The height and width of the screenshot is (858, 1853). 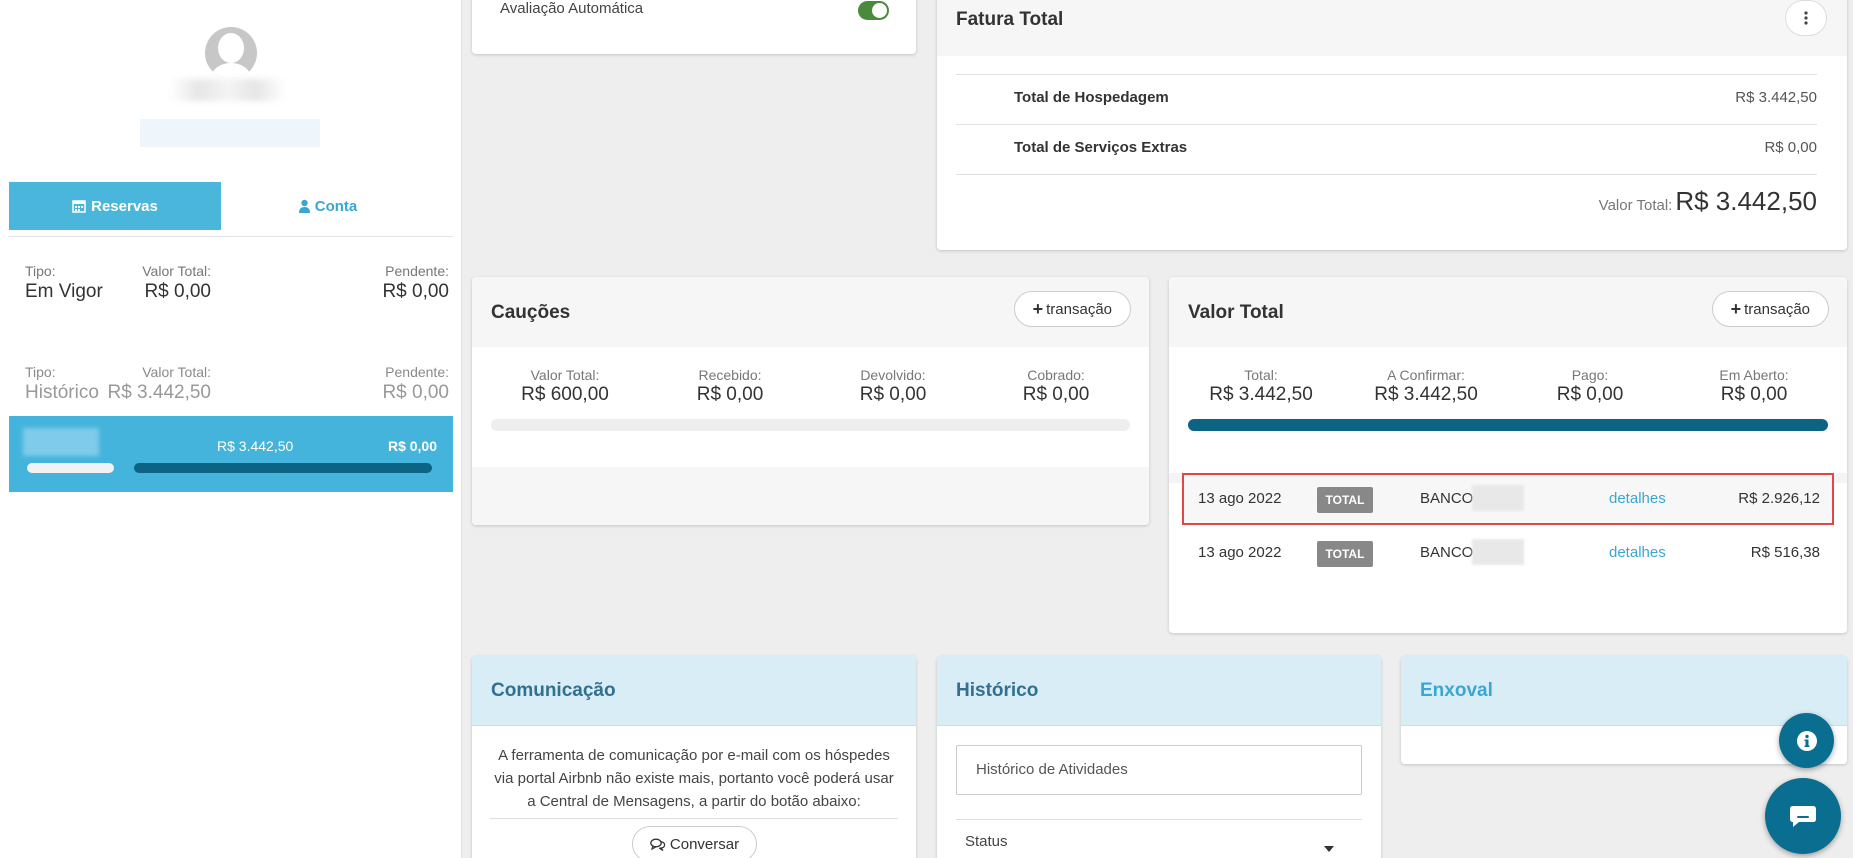 I want to click on info-icon, so click(x=1806, y=740).